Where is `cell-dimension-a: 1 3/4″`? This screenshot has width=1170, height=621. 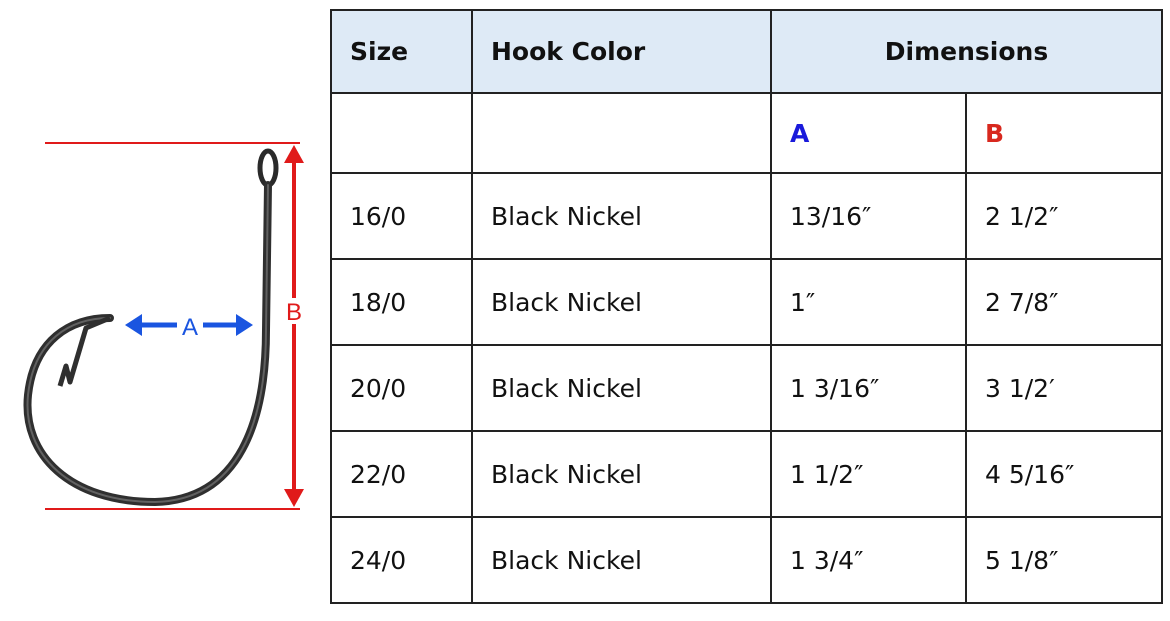
cell-dimension-a: 1 3/4″ is located at coordinates (868, 560).